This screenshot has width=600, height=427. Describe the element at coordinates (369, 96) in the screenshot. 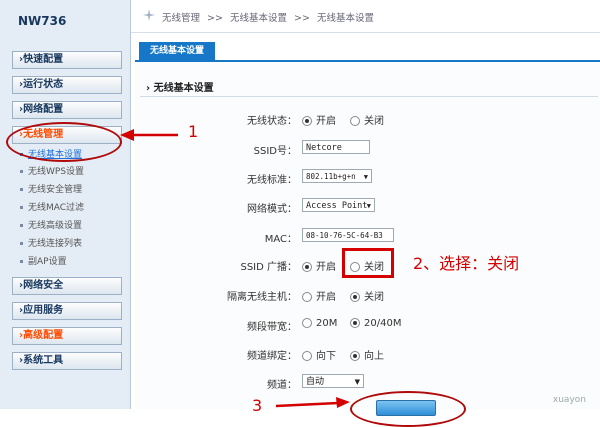

I see `section-divider` at that location.